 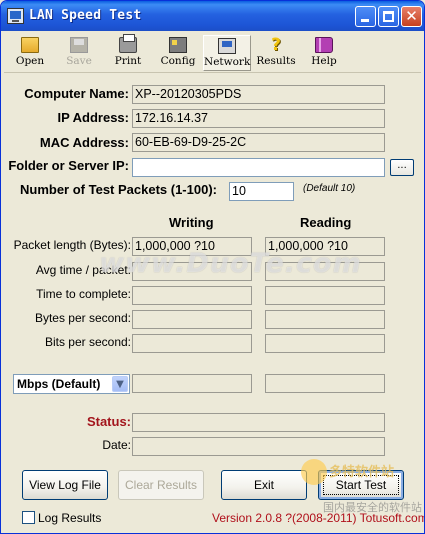 What do you see at coordinates (261, 191) in the screenshot?
I see `test-packets-input: 10` at bounding box center [261, 191].